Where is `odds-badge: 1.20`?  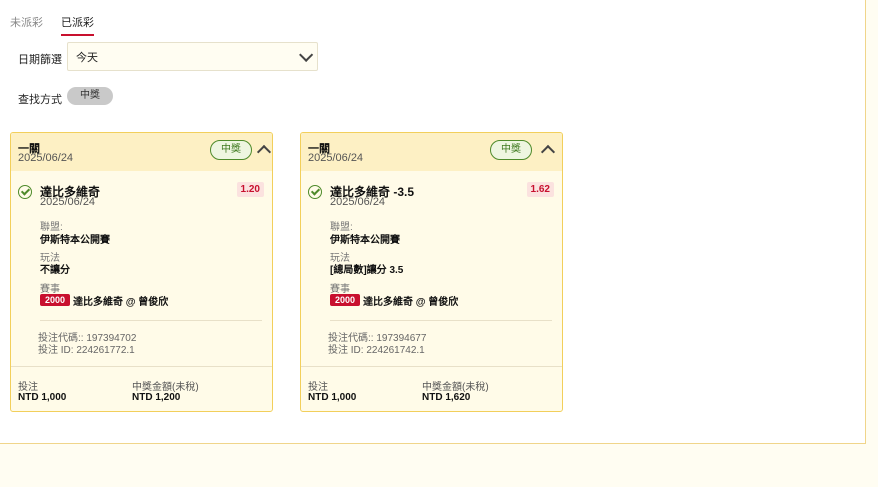 odds-badge: 1.20 is located at coordinates (250, 189).